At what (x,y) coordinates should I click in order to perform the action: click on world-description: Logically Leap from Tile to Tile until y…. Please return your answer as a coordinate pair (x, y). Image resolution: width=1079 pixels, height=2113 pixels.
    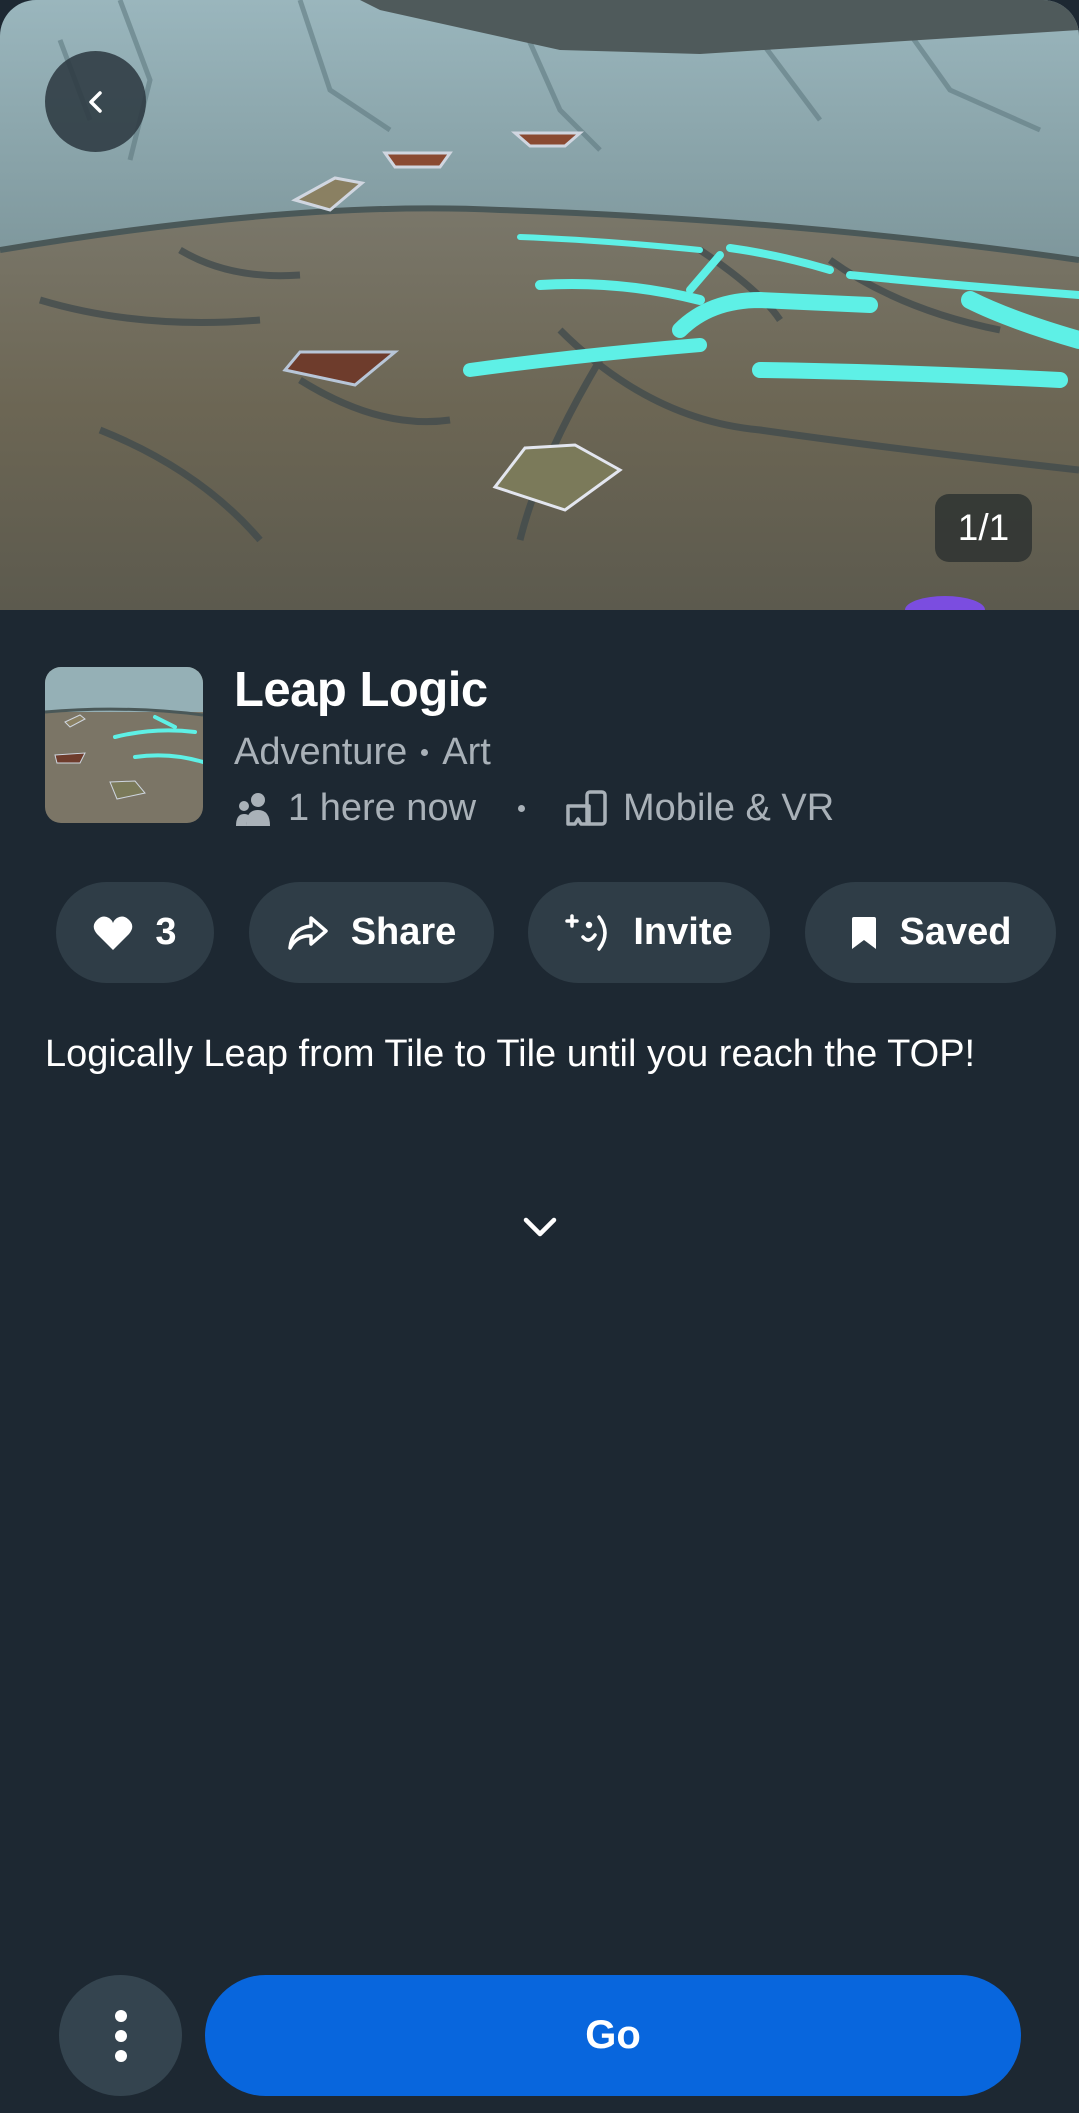
    Looking at the image, I should click on (510, 1054).